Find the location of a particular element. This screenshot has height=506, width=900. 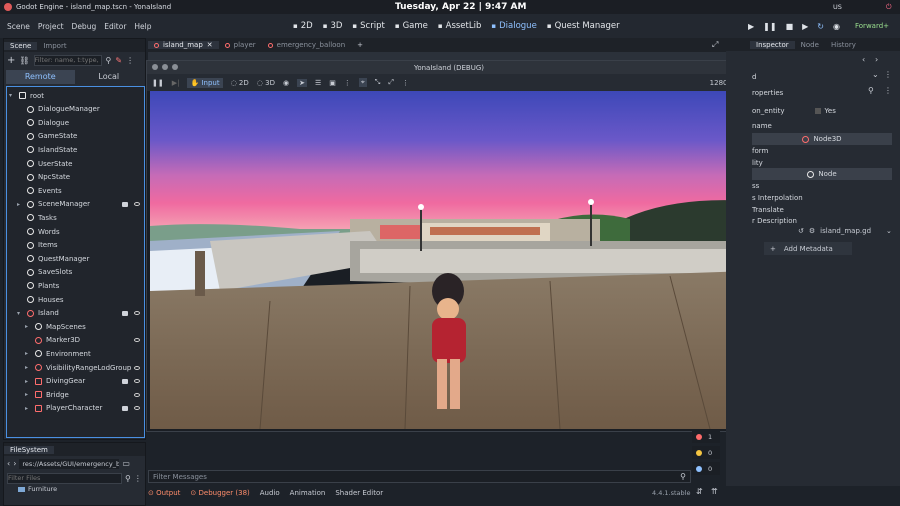

reload-icon: ↻ is located at coordinates (820, 26).